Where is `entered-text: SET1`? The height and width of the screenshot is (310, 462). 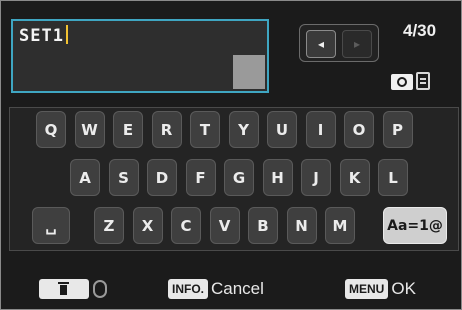 entered-text: SET1 is located at coordinates (43, 35).